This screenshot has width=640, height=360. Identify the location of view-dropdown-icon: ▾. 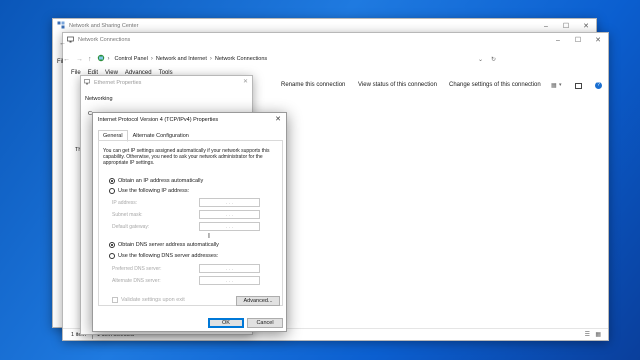
(560, 85).